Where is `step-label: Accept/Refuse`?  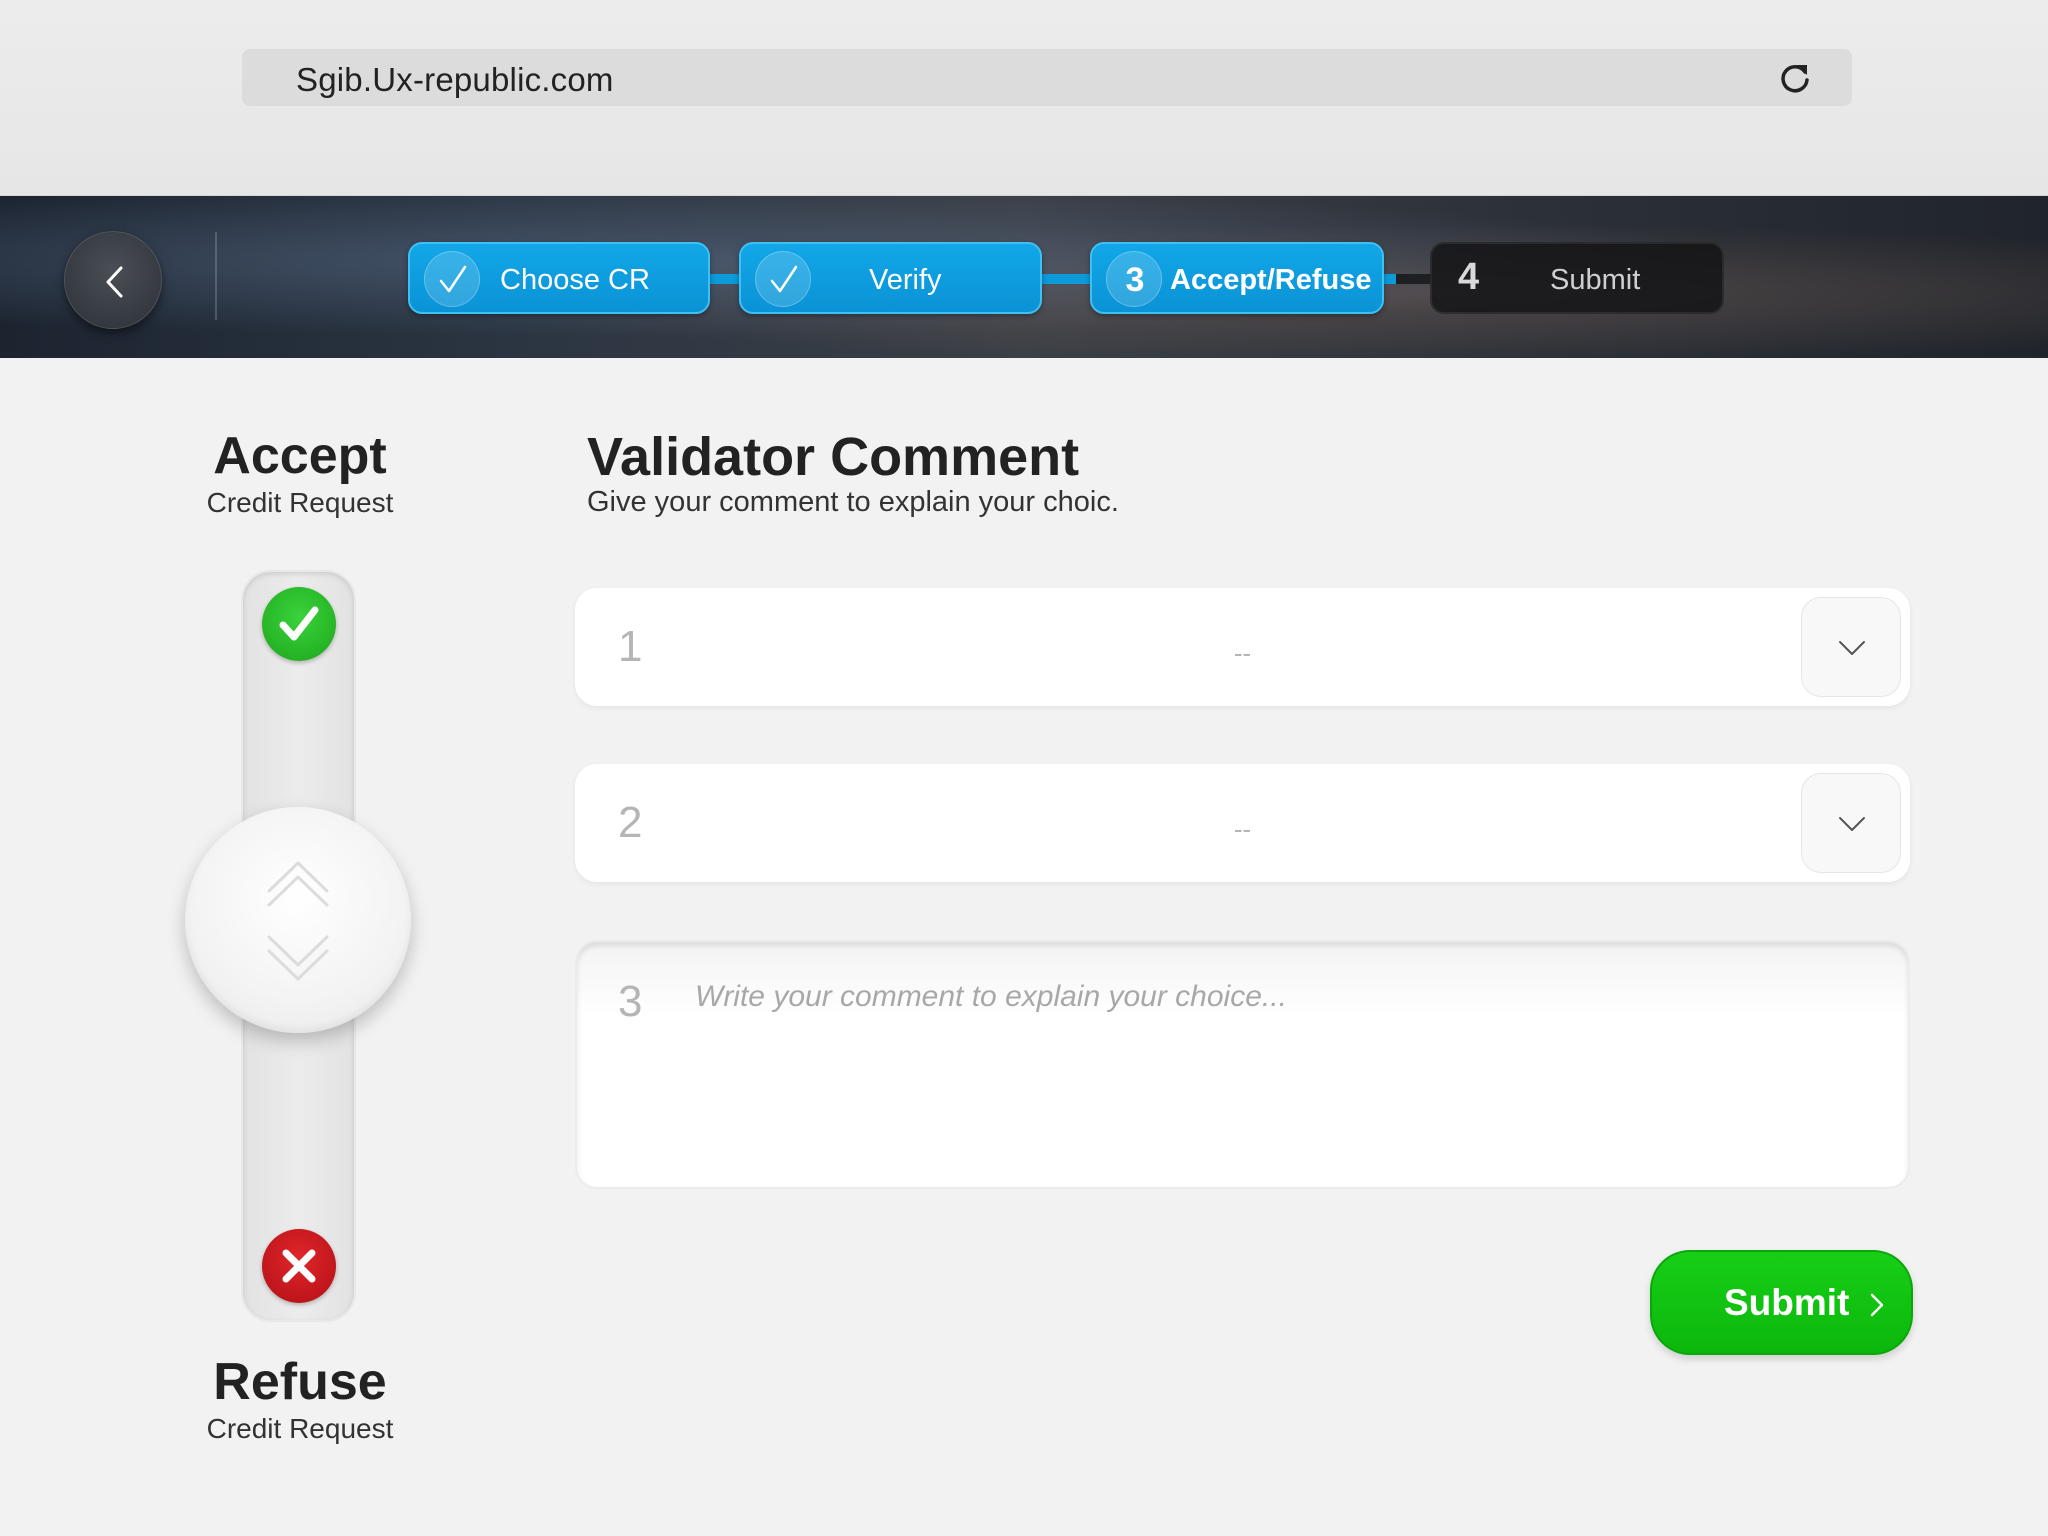
step-label: Accept/Refuse is located at coordinates (1271, 280).